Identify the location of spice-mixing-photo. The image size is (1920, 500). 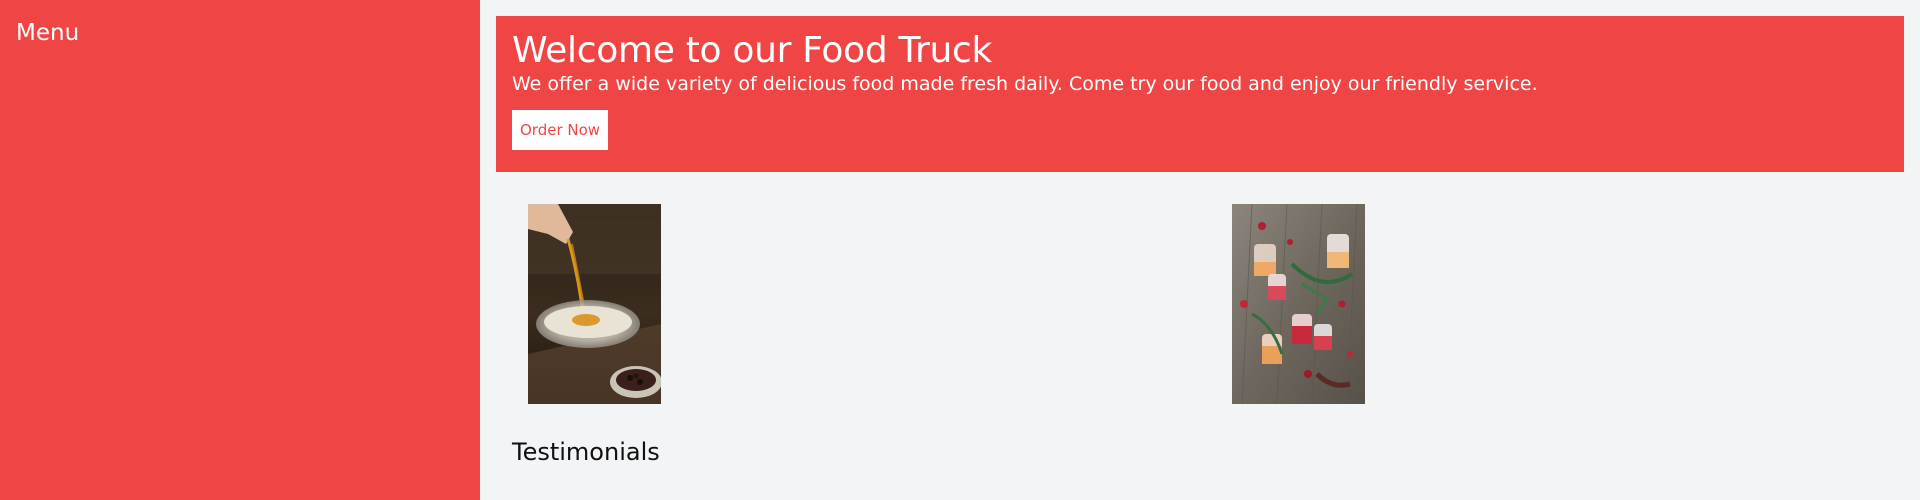
(594, 304).